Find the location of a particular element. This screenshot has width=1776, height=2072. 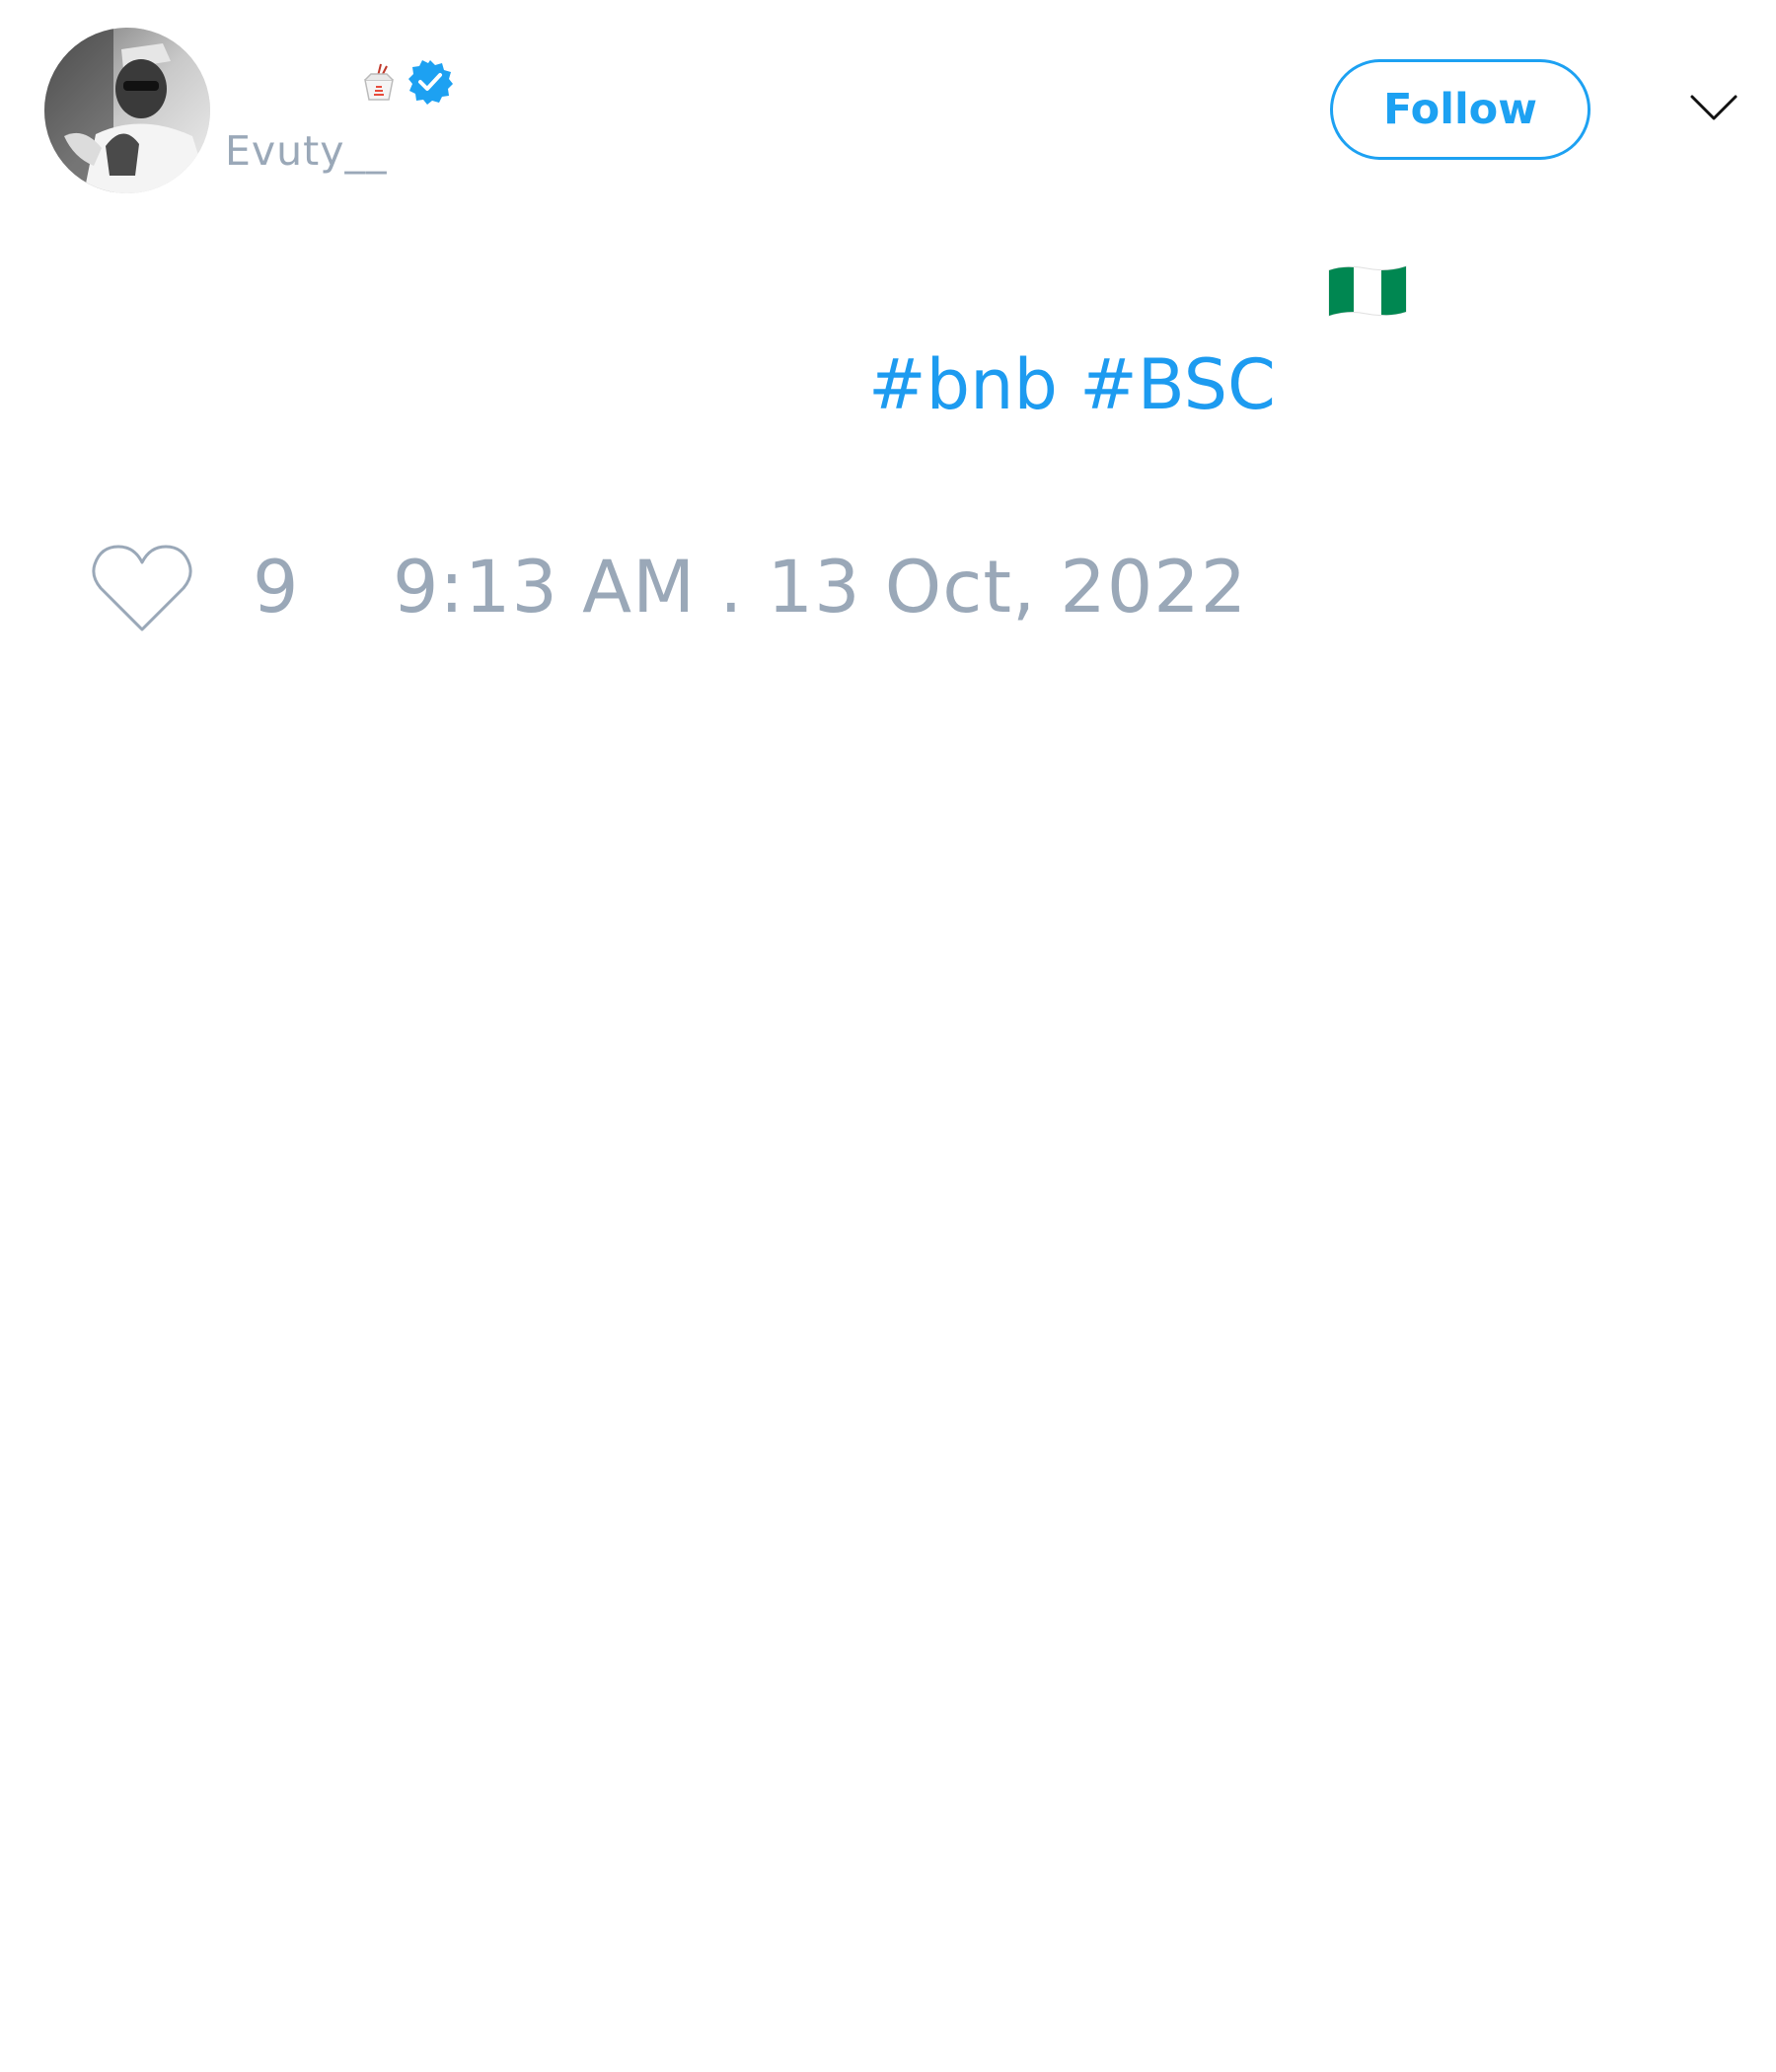

nigeria-flag-icon is located at coordinates (1367, 291).